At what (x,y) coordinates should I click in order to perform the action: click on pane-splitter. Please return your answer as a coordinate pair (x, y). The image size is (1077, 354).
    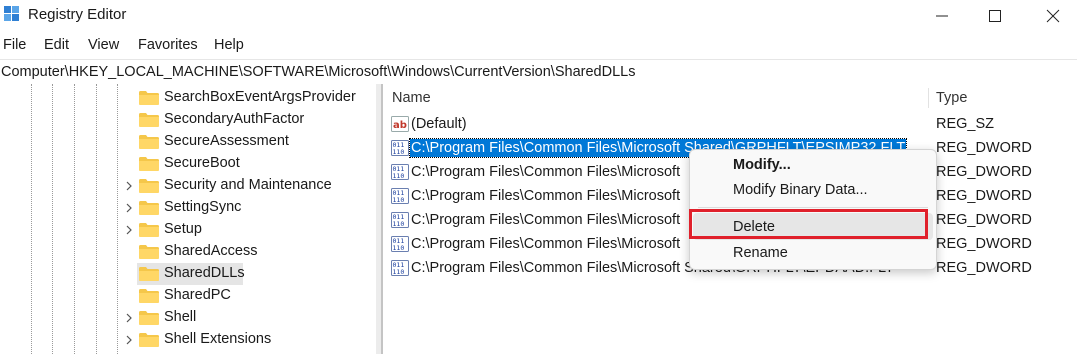
    Looking at the image, I should click on (379, 219).